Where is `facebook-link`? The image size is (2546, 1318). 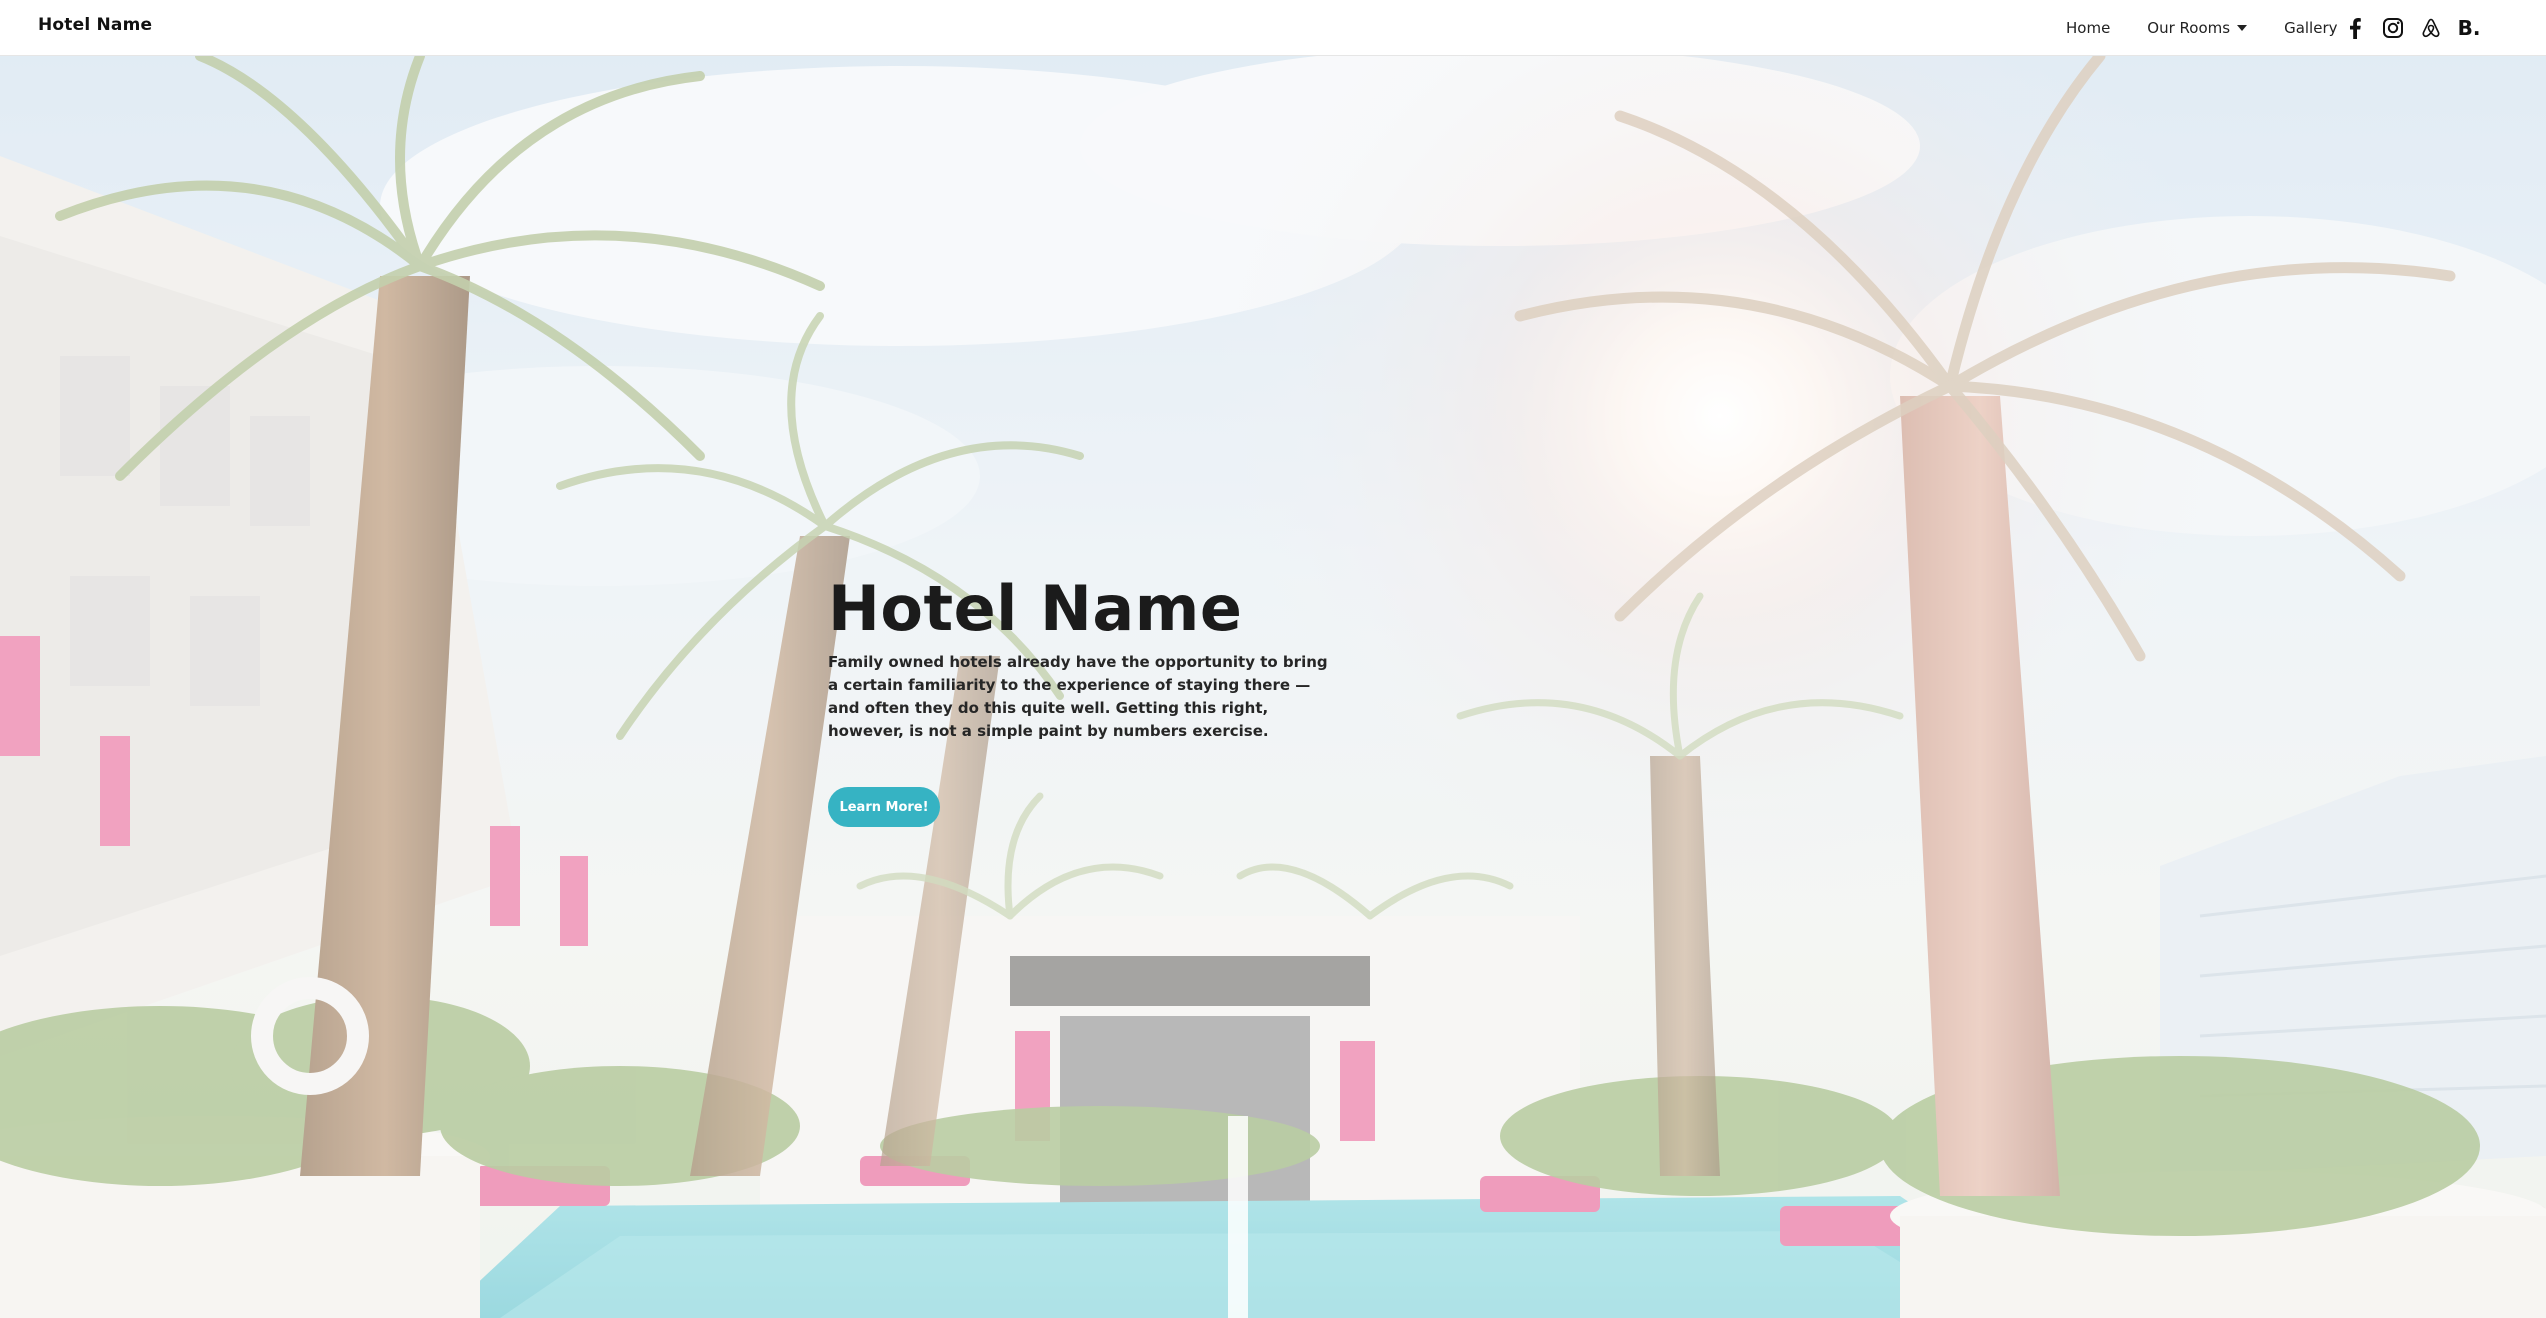
facebook-link is located at coordinates (2355, 28).